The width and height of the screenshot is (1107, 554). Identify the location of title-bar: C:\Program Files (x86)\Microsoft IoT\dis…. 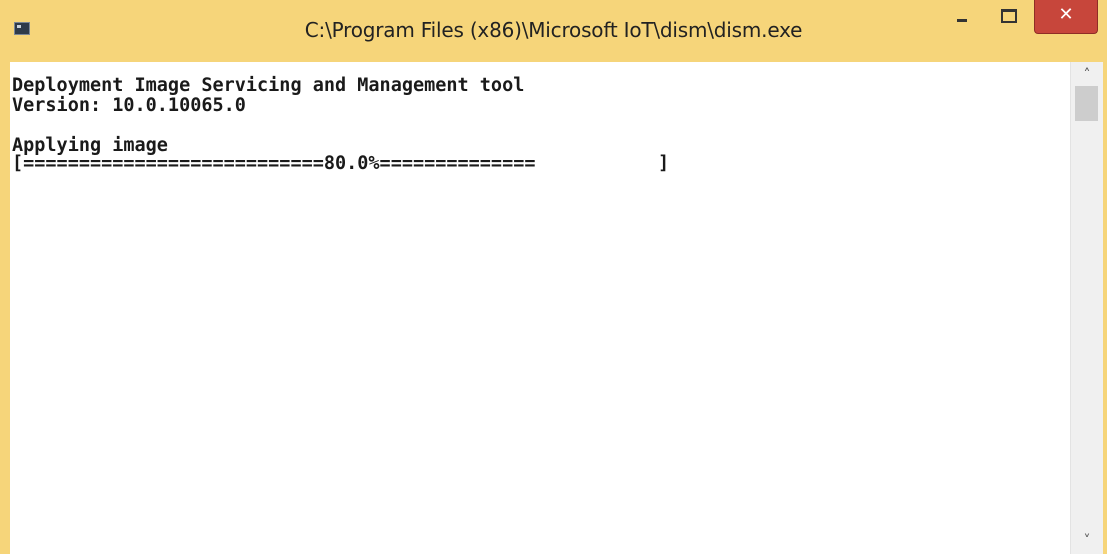
(553, 31).